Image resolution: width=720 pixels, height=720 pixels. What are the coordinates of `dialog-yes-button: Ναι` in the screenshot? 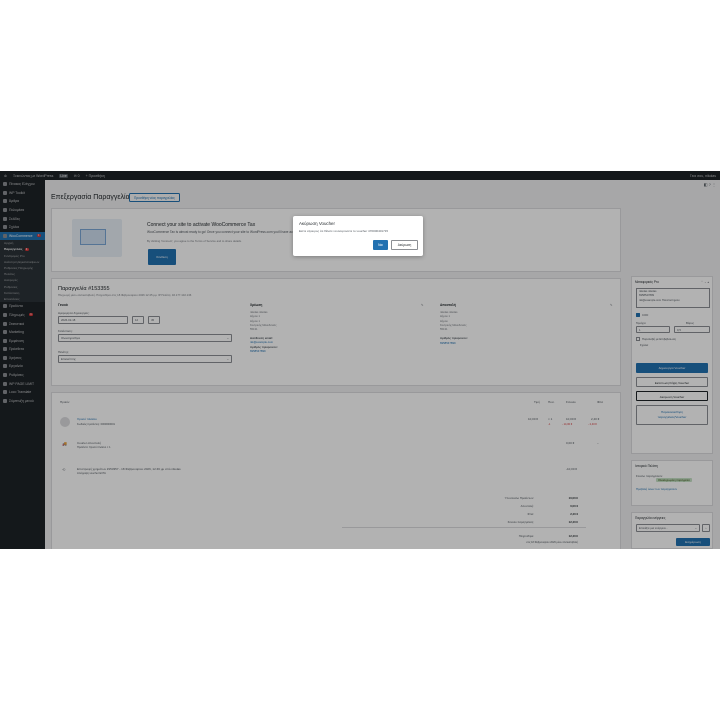 It's located at (380, 245).